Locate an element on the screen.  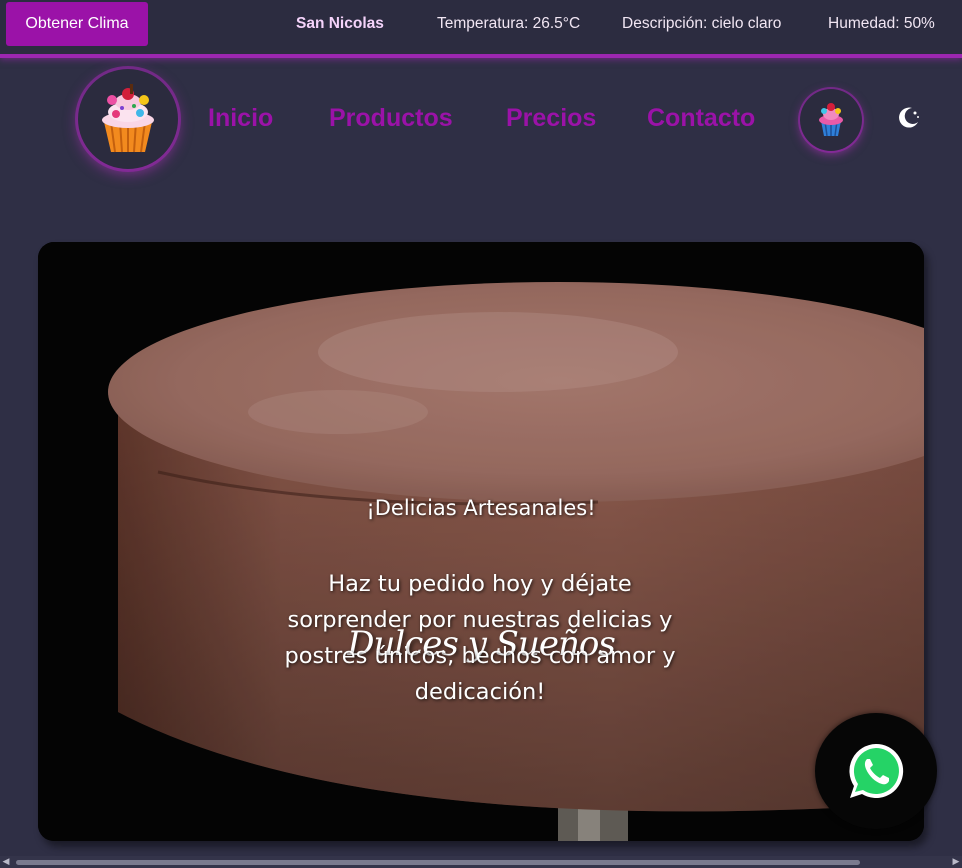
cupcake-logo-icon is located at coordinates (128, 119).